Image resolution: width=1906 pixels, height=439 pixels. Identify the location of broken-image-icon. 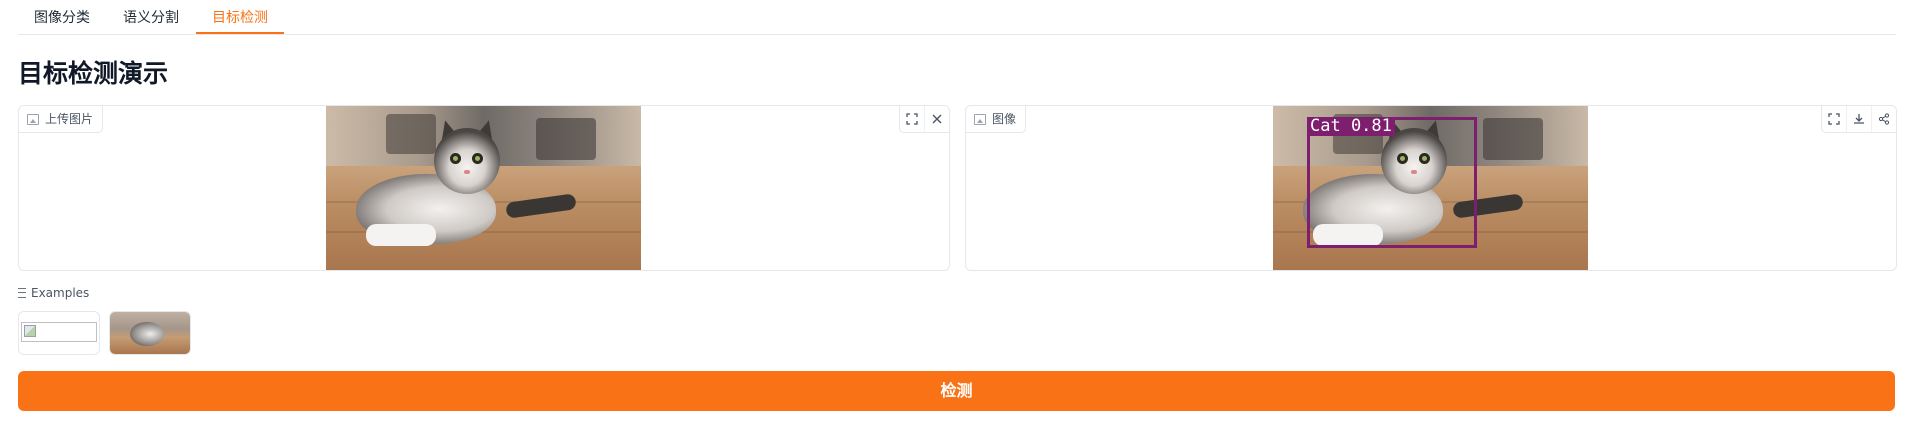
(59, 332).